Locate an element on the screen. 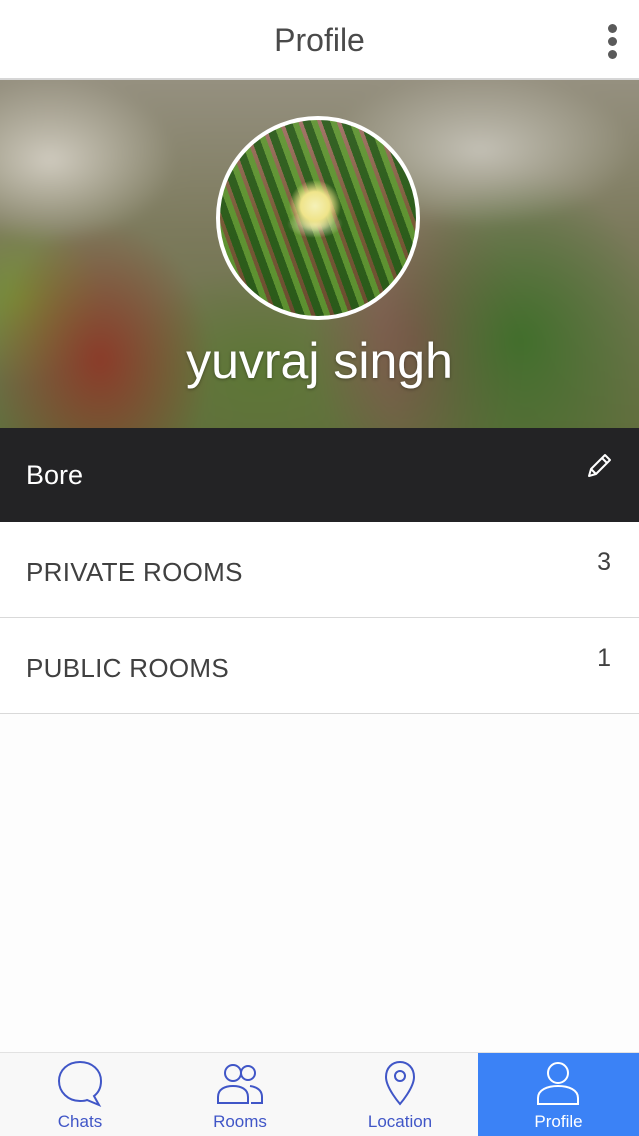 Image resolution: width=639 pixels, height=1136 pixels. room-row-label: PRIVATE ROOMS is located at coordinates (134, 572).